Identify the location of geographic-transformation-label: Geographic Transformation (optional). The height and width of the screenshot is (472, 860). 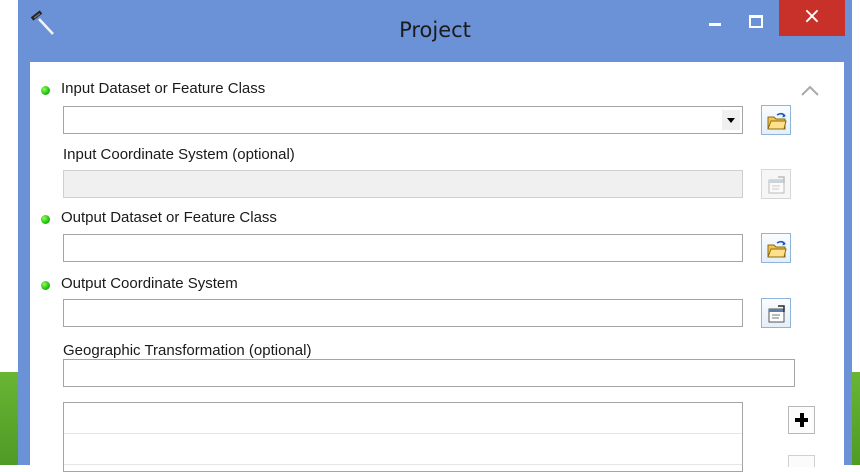
(187, 350).